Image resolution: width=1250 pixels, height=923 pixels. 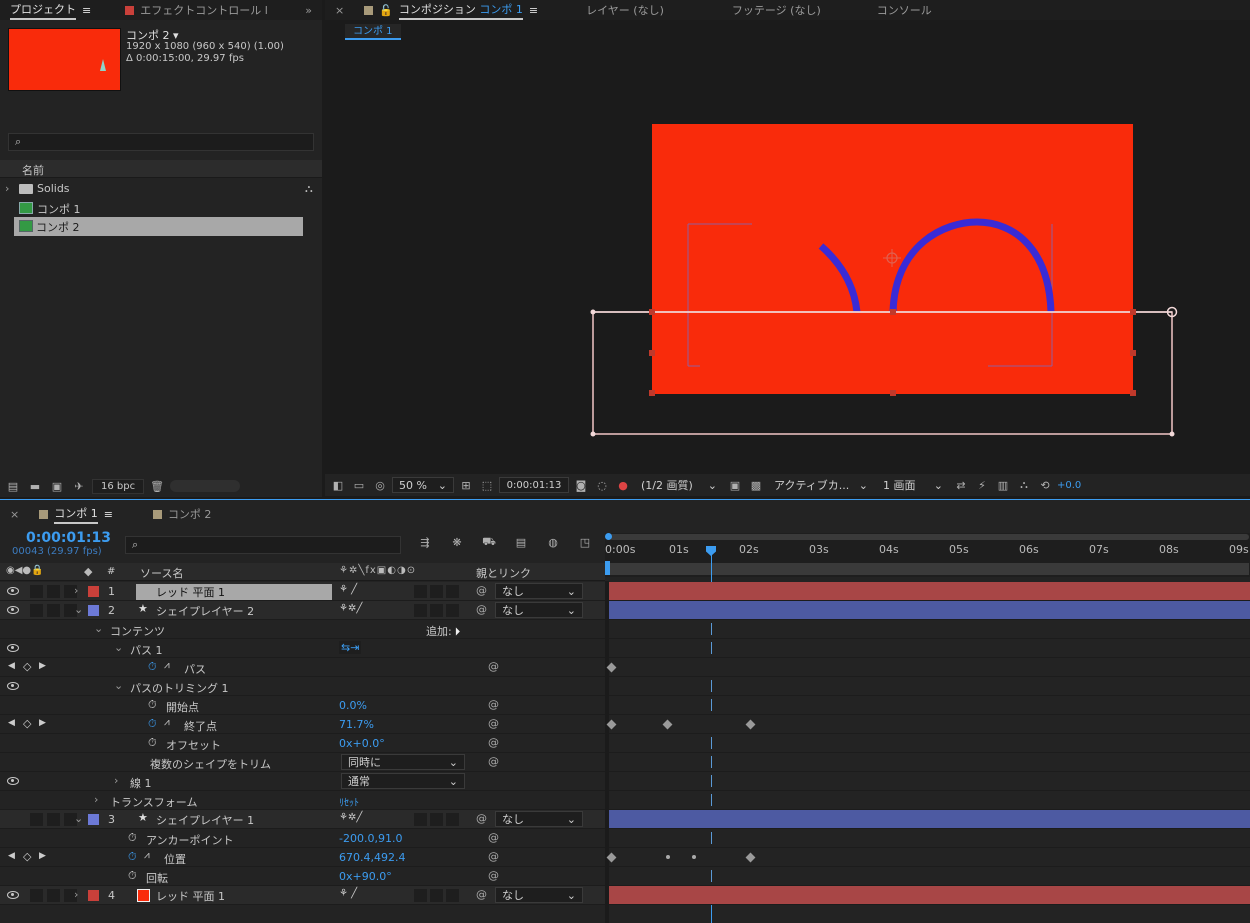 I want to click on layer-2: ⌄ 2 ★ シェイプレイヤー 2 ⚘✲╱ @ なし ⌄, so click(x=302, y=610).